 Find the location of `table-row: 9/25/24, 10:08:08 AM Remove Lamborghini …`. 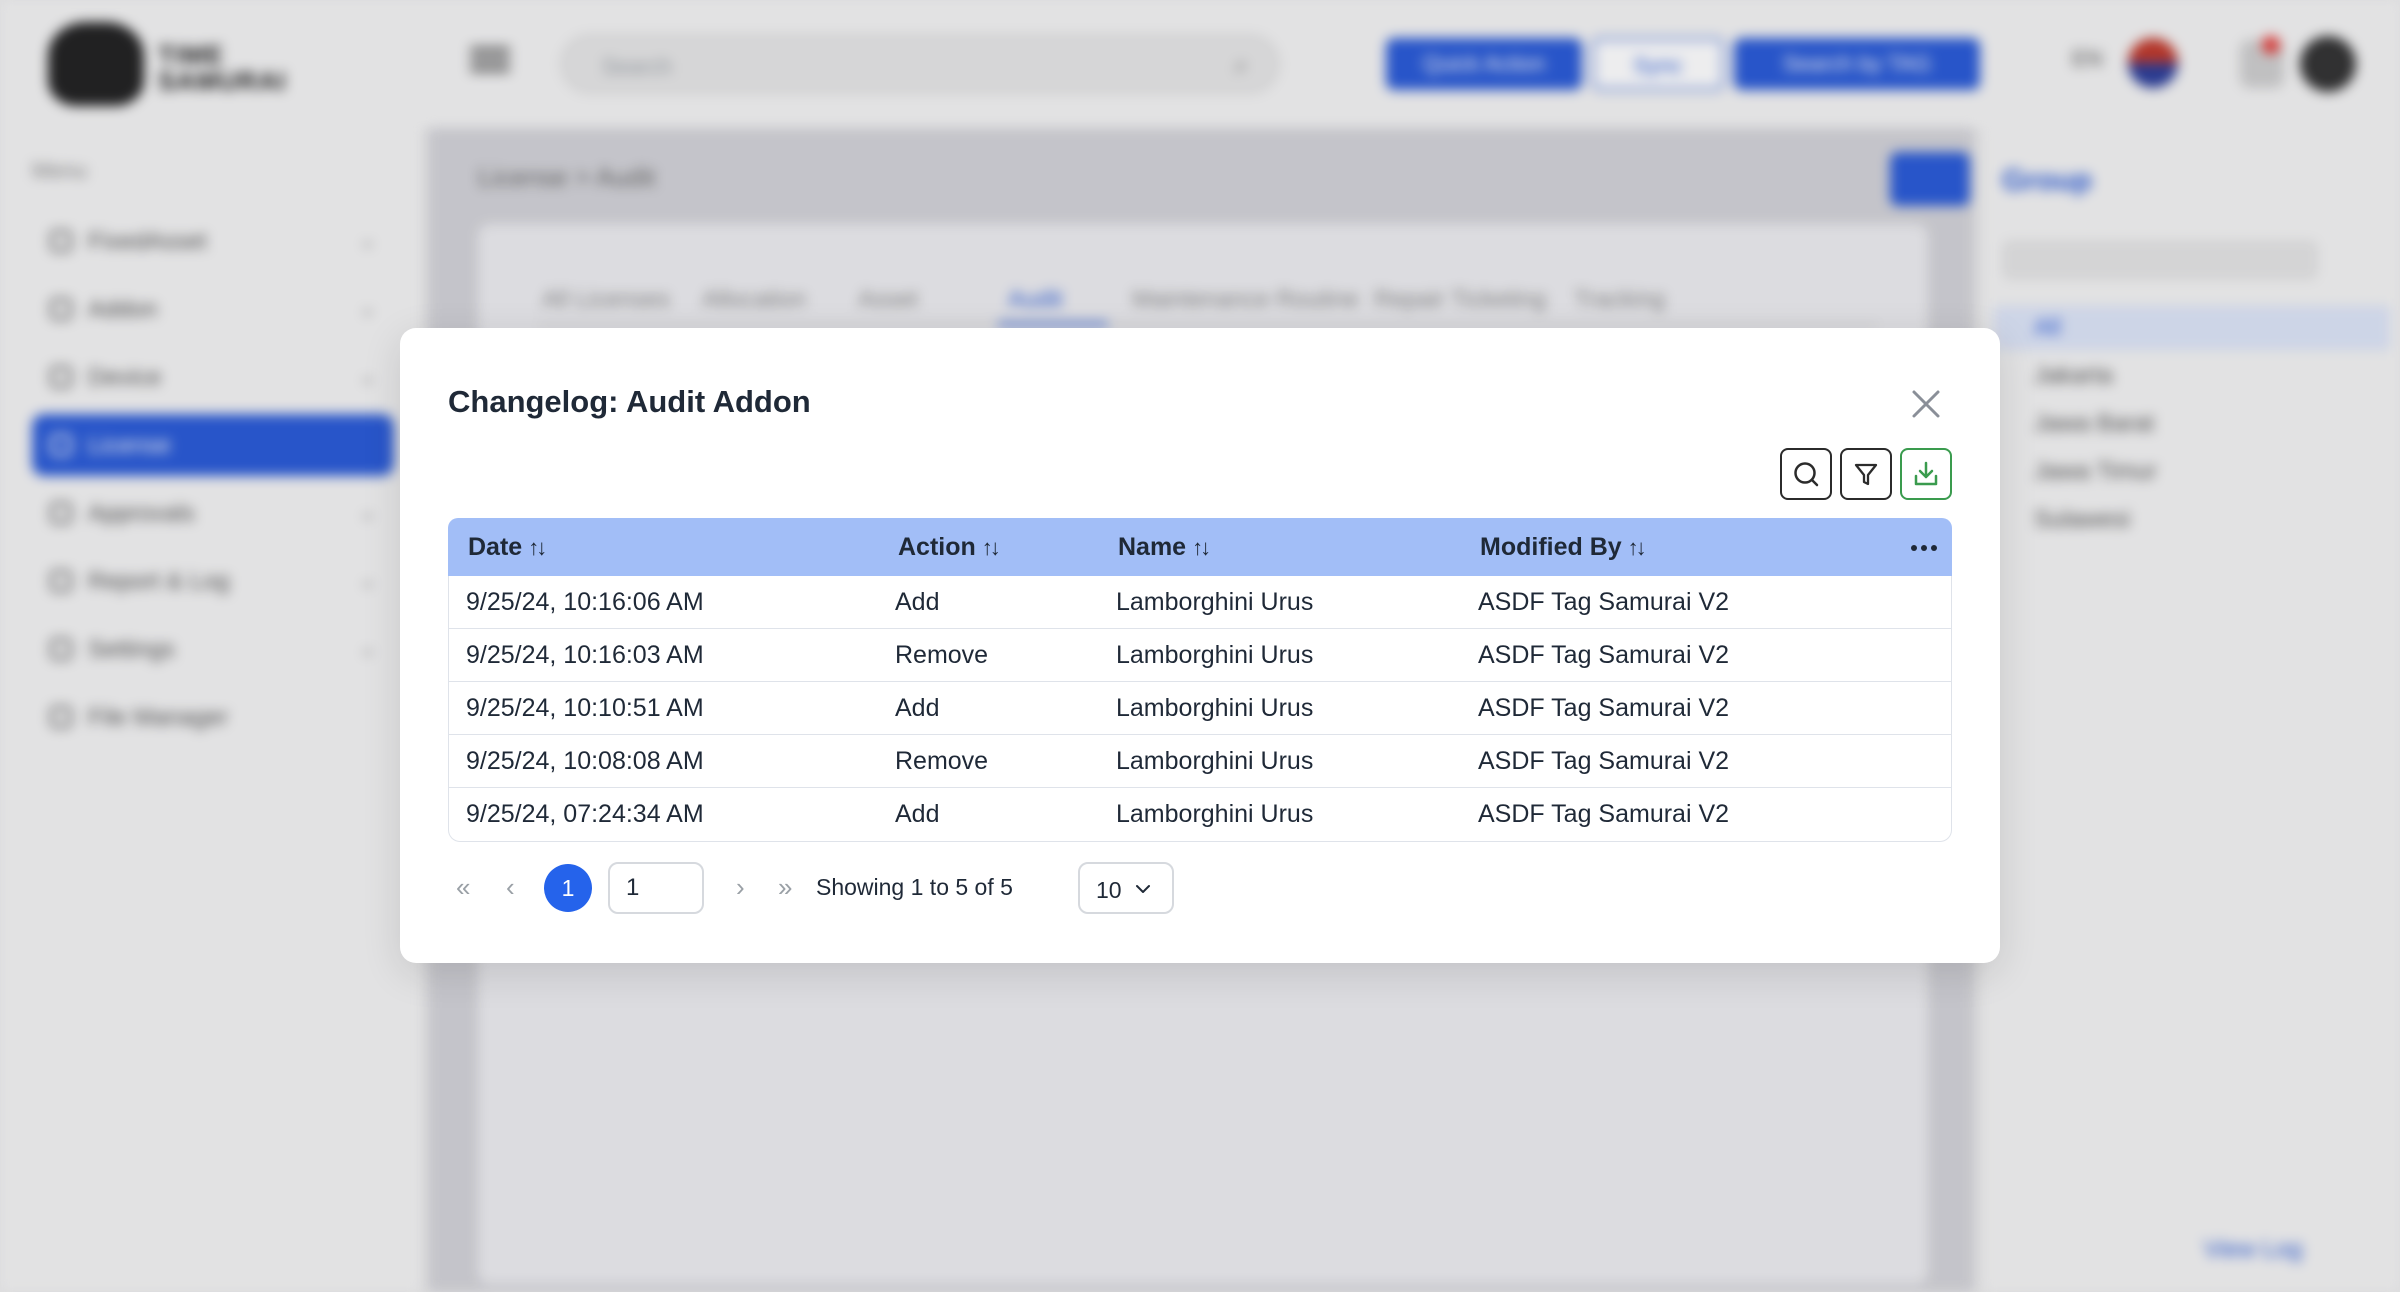

table-row: 9/25/24, 10:08:08 AM Remove Lamborghini … is located at coordinates (1200, 761).